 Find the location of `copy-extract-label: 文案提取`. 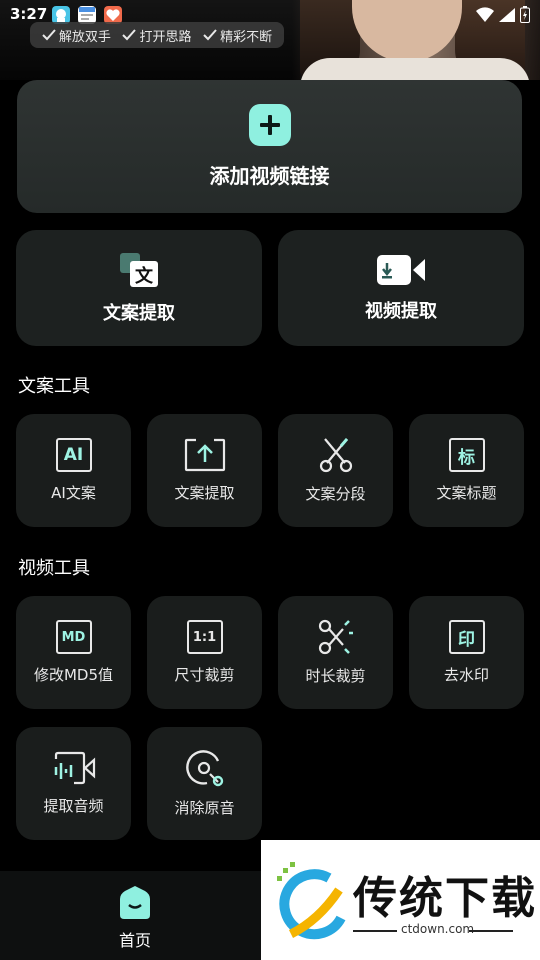

copy-extract-label: 文案提取 is located at coordinates (139, 313).